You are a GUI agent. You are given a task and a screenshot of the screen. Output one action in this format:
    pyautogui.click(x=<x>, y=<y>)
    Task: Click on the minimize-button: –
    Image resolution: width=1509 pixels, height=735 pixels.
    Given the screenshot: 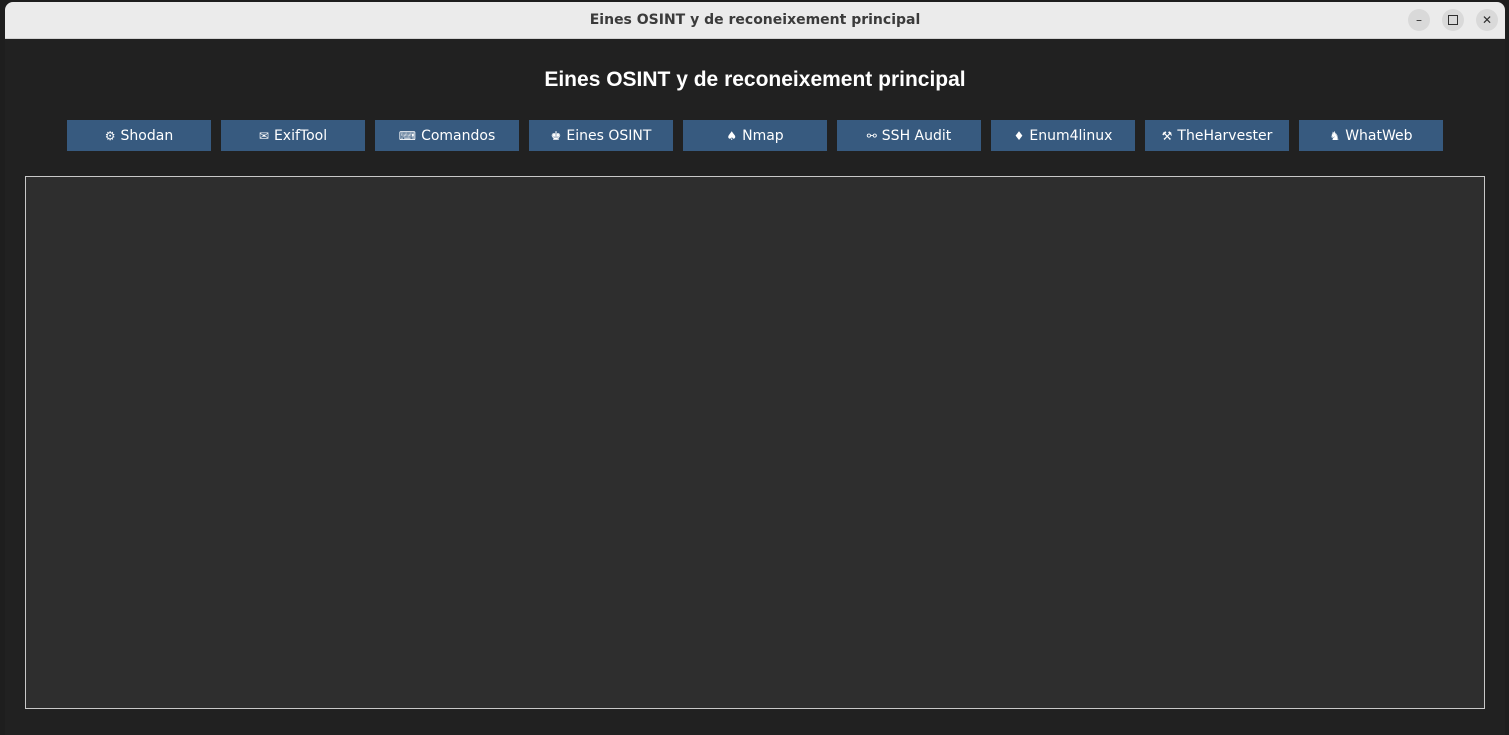 What is the action you would take?
    pyautogui.click(x=1419, y=20)
    